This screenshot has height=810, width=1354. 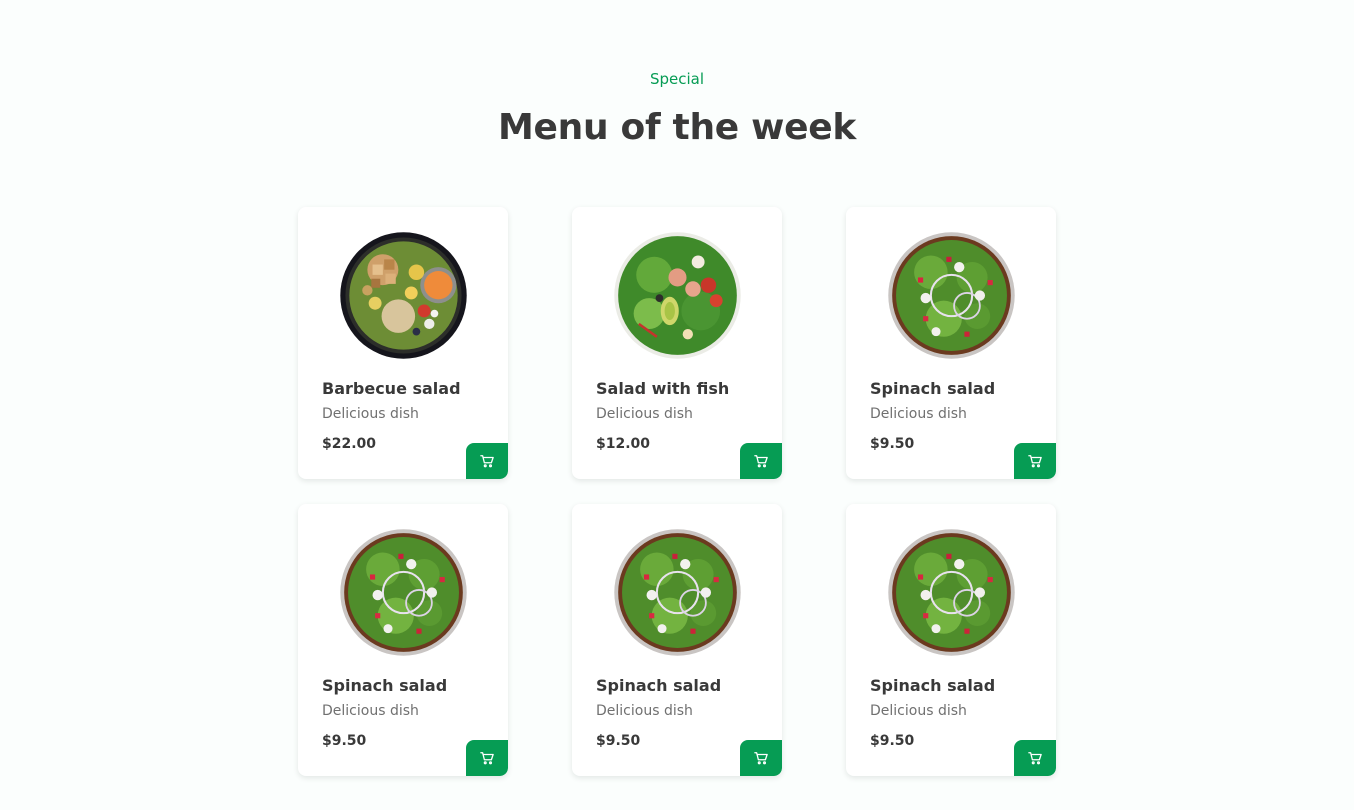 What do you see at coordinates (677, 127) in the screenshot?
I see `section-title: Menu of the week` at bounding box center [677, 127].